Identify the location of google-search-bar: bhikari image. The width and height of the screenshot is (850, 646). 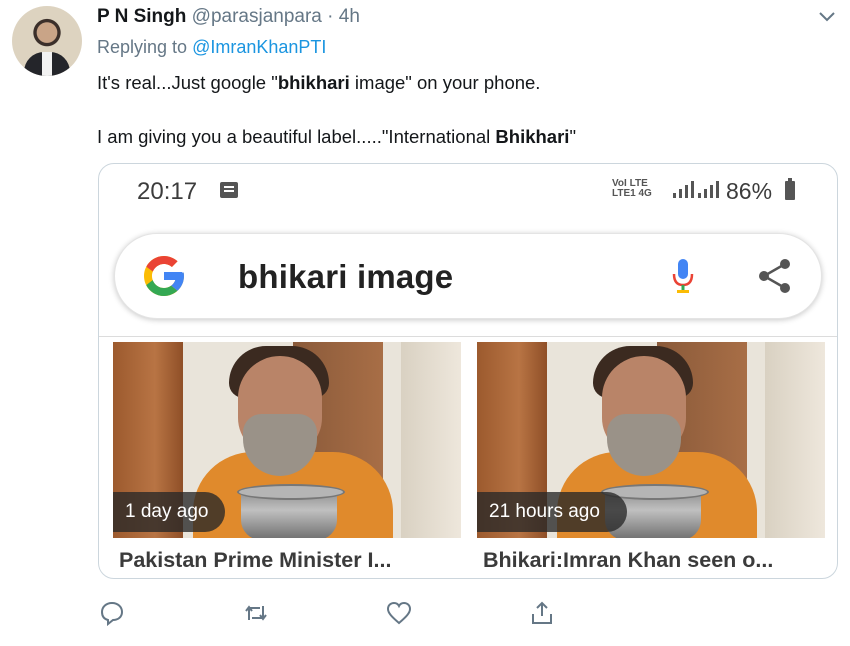
(468, 276).